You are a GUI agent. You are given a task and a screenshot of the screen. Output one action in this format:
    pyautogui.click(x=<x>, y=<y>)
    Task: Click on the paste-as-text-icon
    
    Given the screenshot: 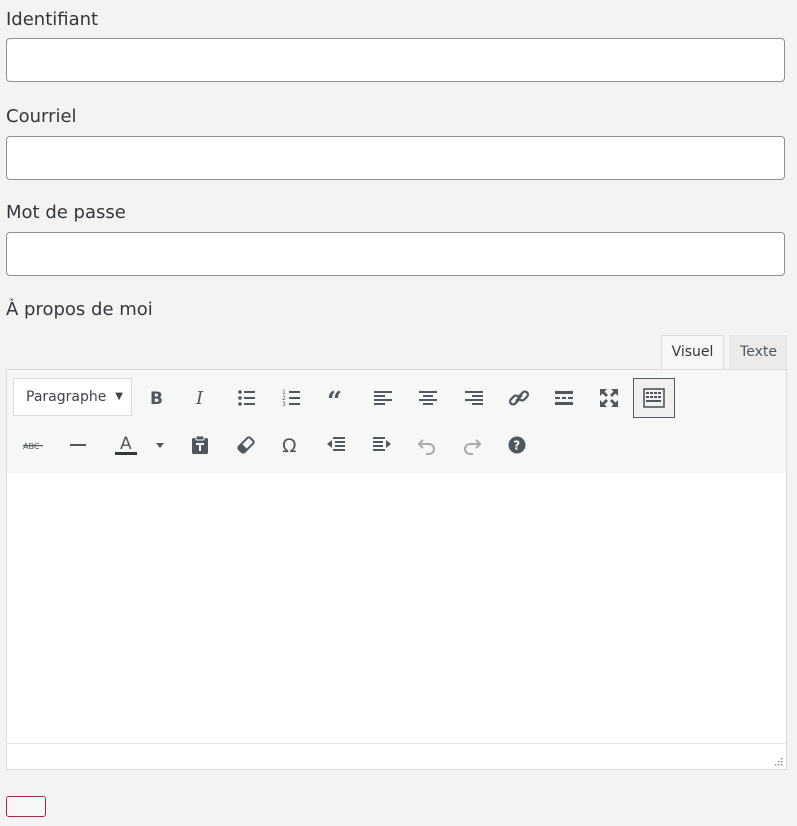 What is the action you would take?
    pyautogui.click(x=200, y=444)
    